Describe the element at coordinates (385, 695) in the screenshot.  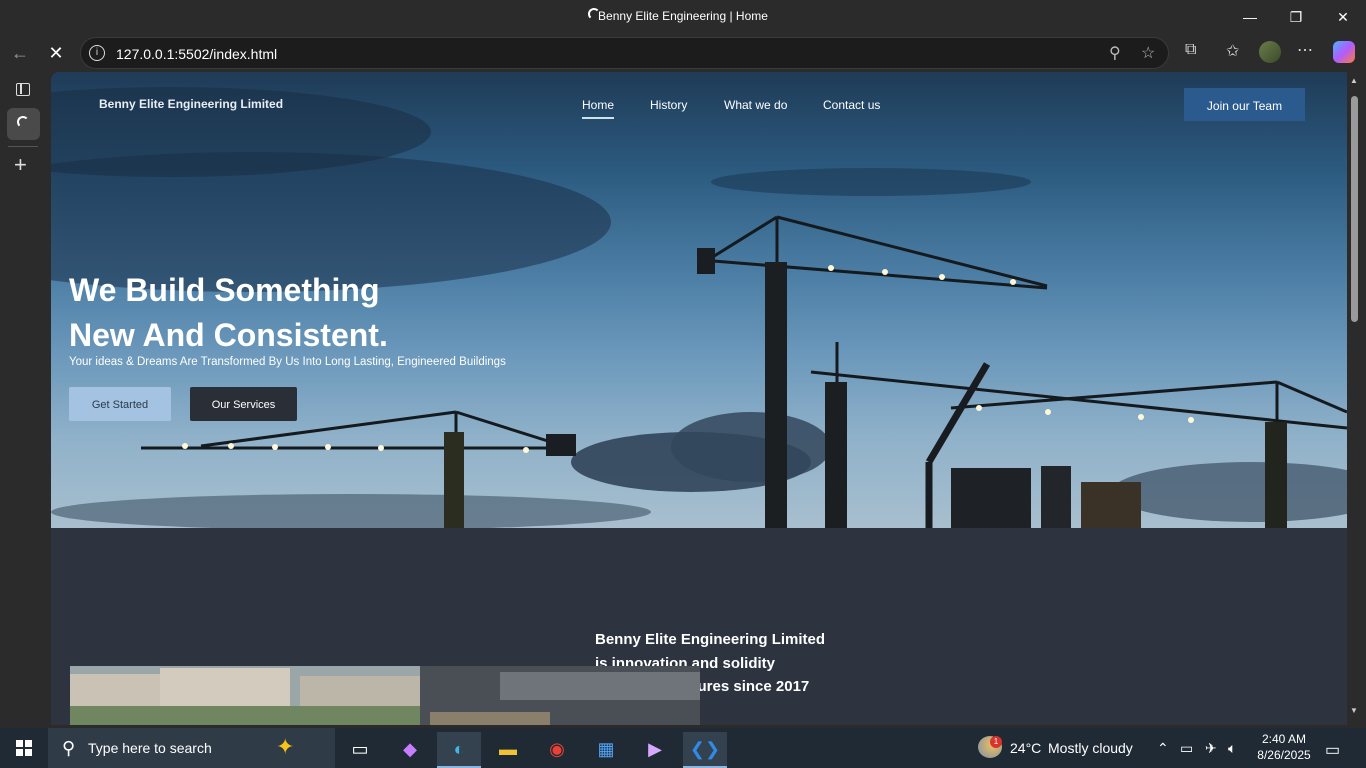
I see `project-photo` at that location.